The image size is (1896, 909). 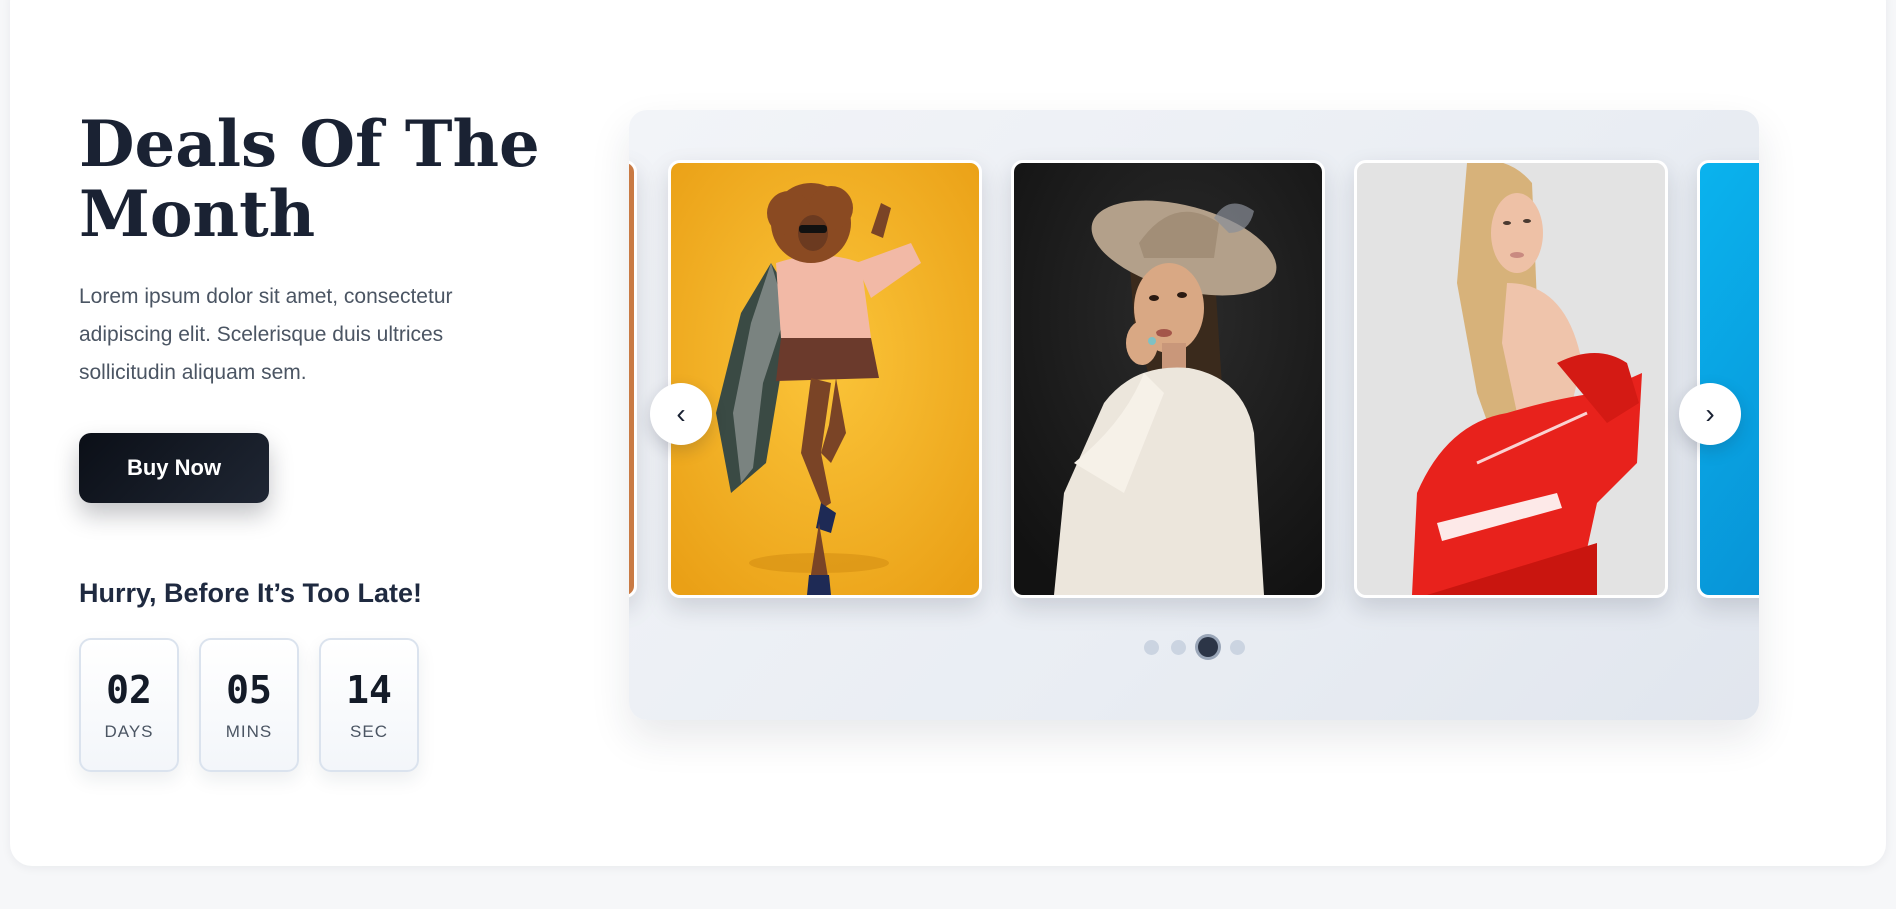 I want to click on countdown-days: 02 DAYS, so click(x=129, y=705).